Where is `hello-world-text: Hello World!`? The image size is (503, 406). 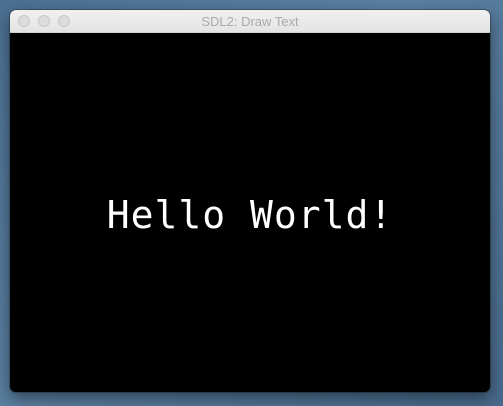
hello-world-text: Hello World! is located at coordinates (250, 215).